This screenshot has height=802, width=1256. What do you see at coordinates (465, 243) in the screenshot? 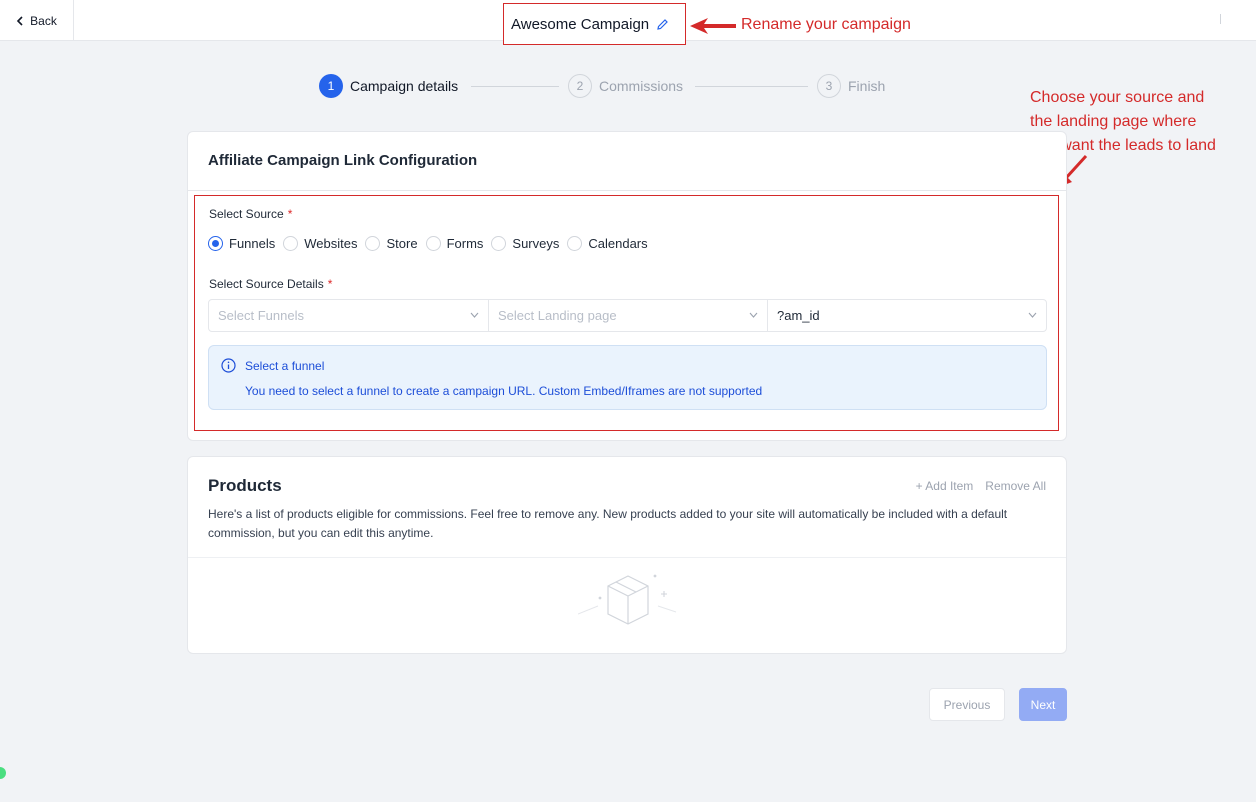
I see `radio-label: Forms` at bounding box center [465, 243].